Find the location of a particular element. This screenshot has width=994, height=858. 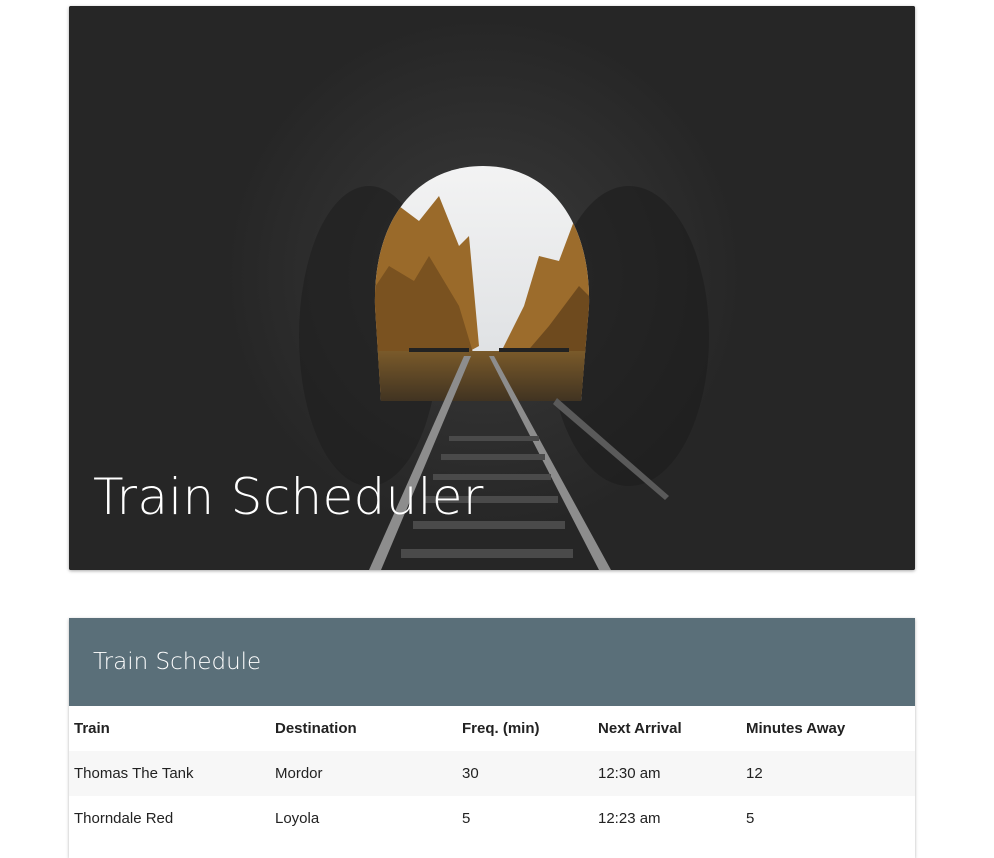

column-header-next-arrival: Next Arrival is located at coordinates (640, 728).